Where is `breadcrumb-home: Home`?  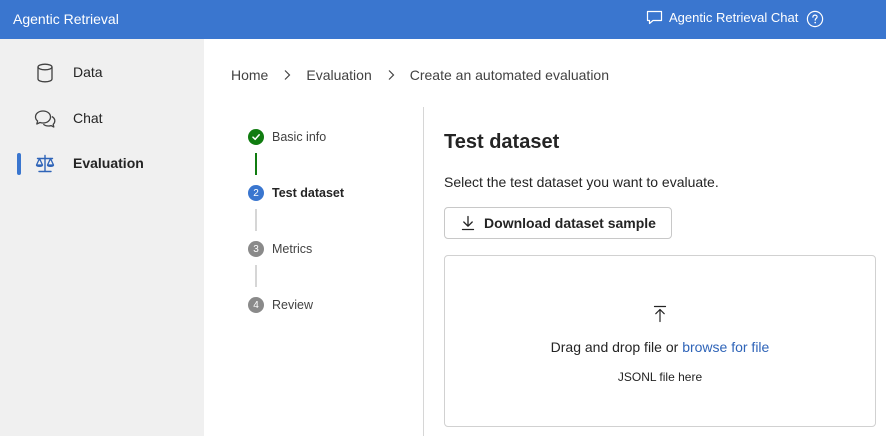
breadcrumb-home: Home is located at coordinates (249, 75).